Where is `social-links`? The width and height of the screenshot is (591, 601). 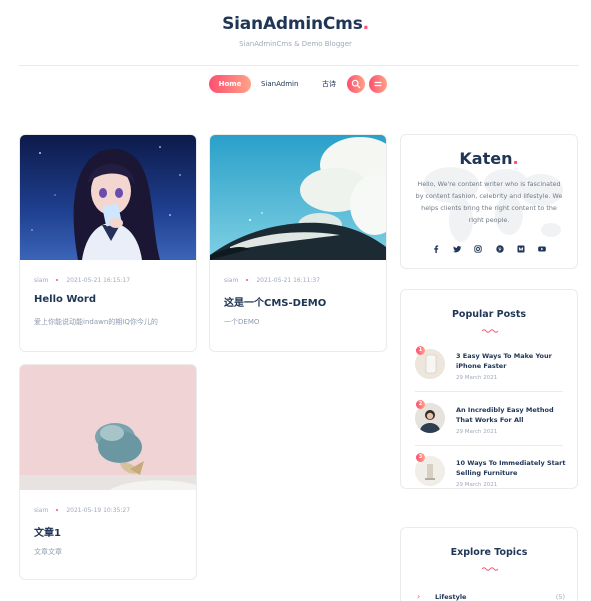
social-links is located at coordinates (489, 246).